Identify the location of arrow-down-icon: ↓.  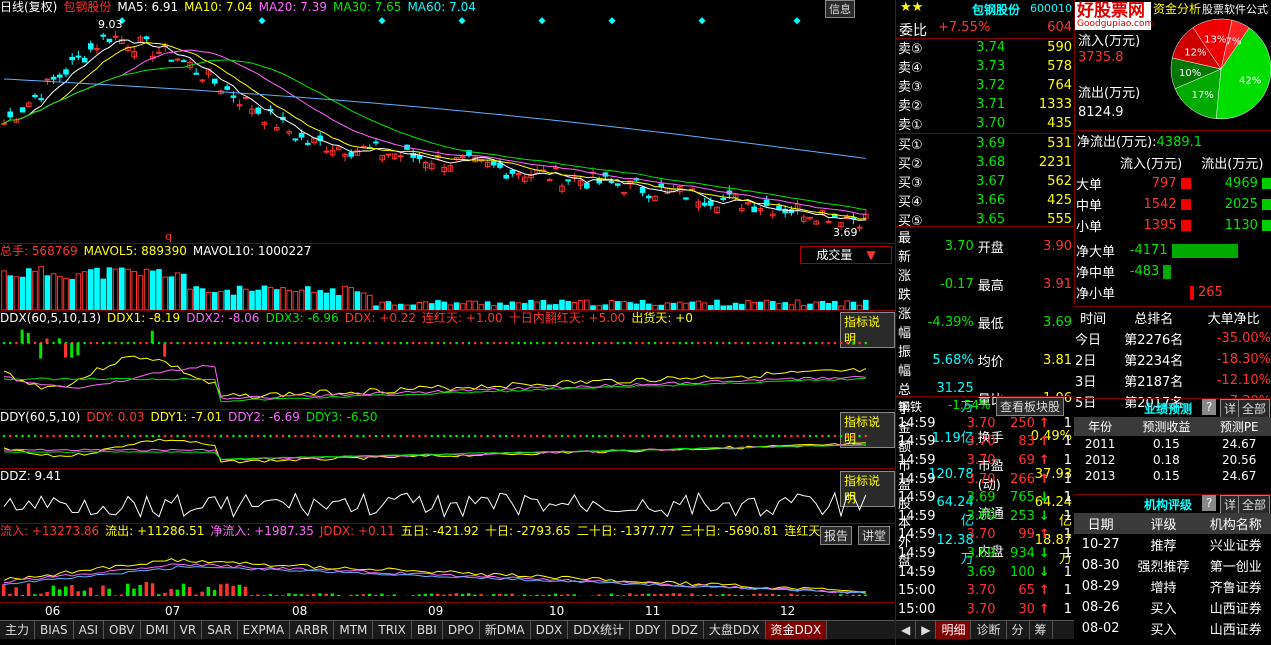
(1044, 572).